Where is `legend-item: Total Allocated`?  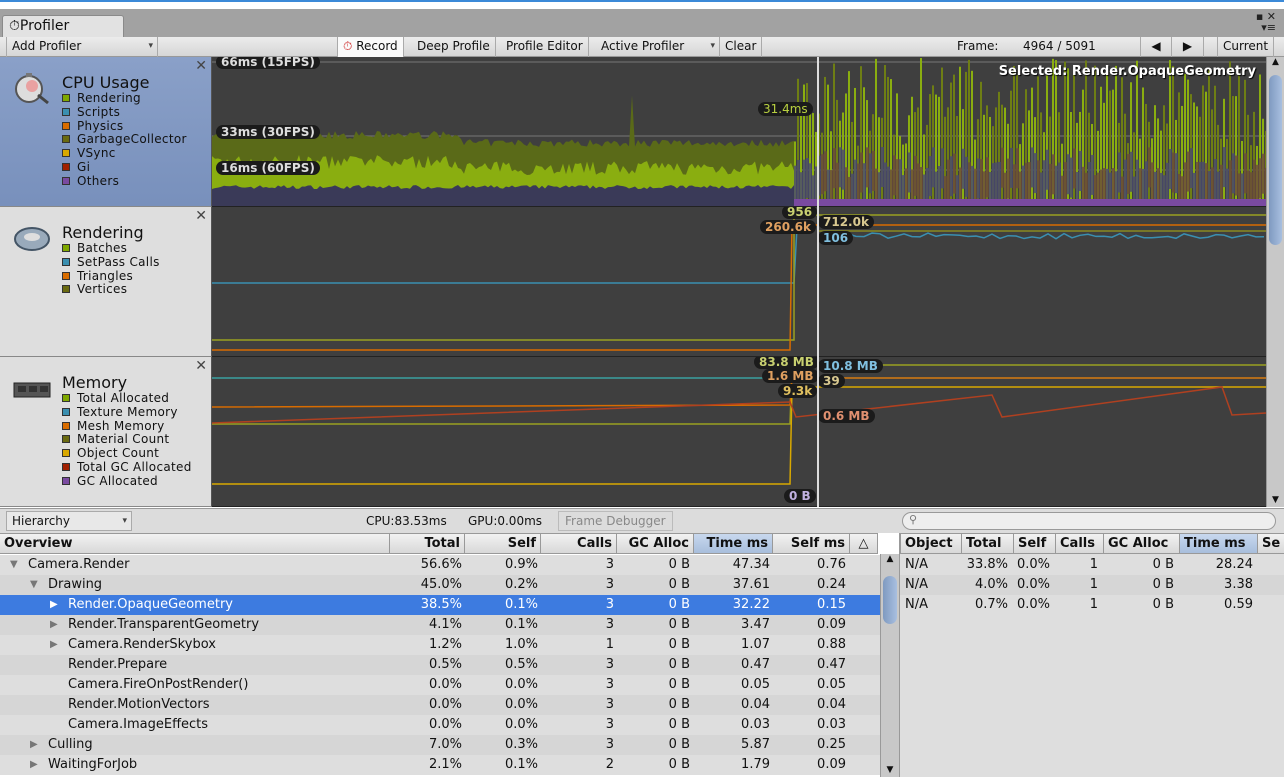
legend-item: Total Allocated is located at coordinates (127, 398).